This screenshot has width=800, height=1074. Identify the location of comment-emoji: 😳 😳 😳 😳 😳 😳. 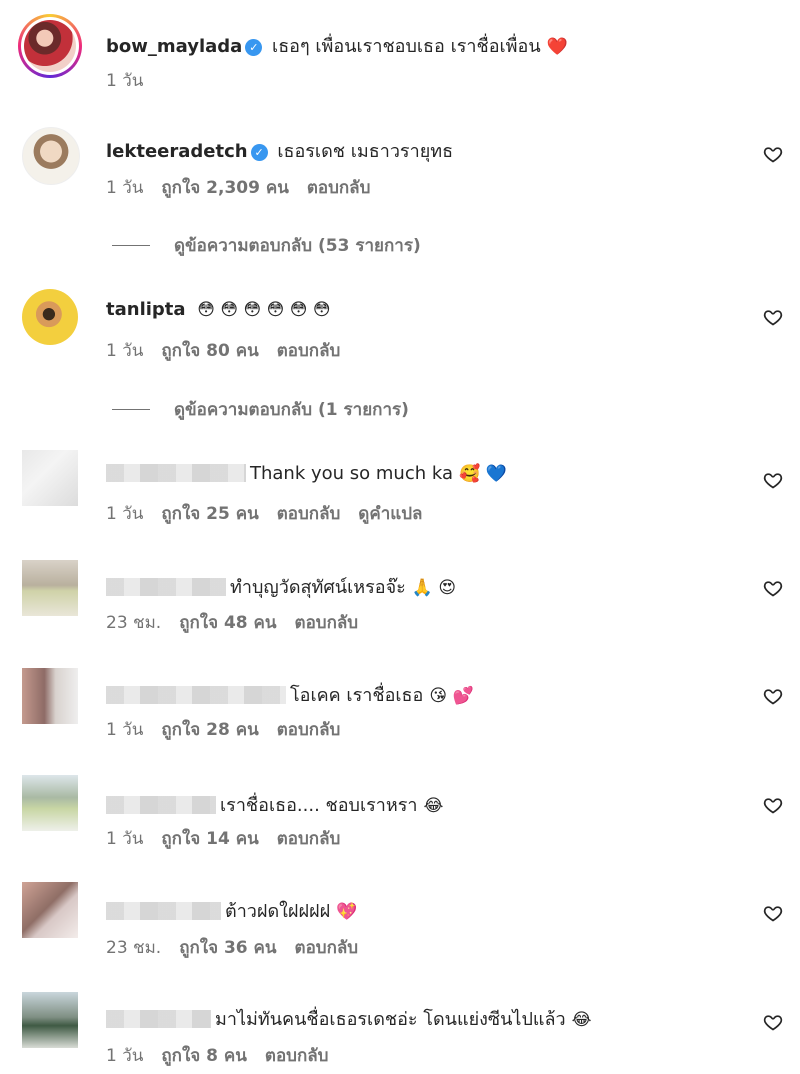
(264, 310).